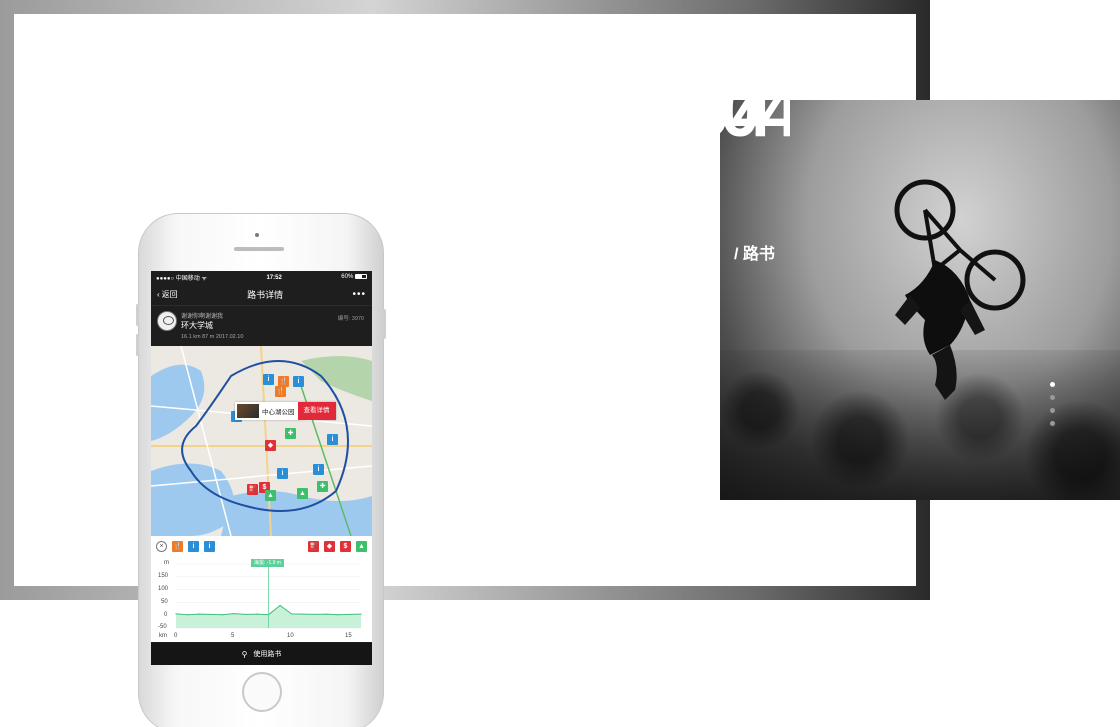 The width and height of the screenshot is (1120, 727). Describe the element at coordinates (233, 636) in the screenshot. I see `elevation-x-tick: 5` at that location.